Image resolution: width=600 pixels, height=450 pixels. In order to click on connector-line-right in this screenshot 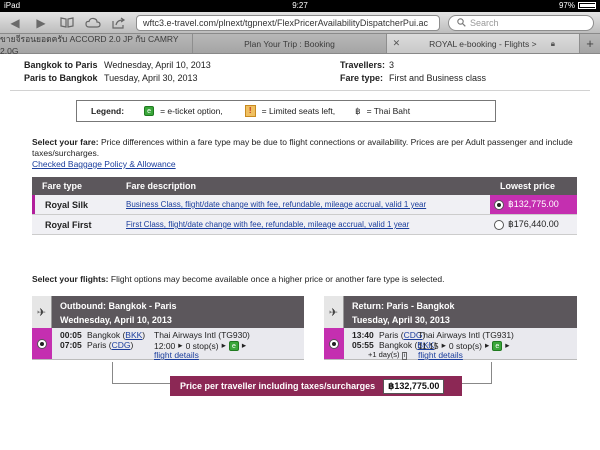, I will do `click(477, 373)`.